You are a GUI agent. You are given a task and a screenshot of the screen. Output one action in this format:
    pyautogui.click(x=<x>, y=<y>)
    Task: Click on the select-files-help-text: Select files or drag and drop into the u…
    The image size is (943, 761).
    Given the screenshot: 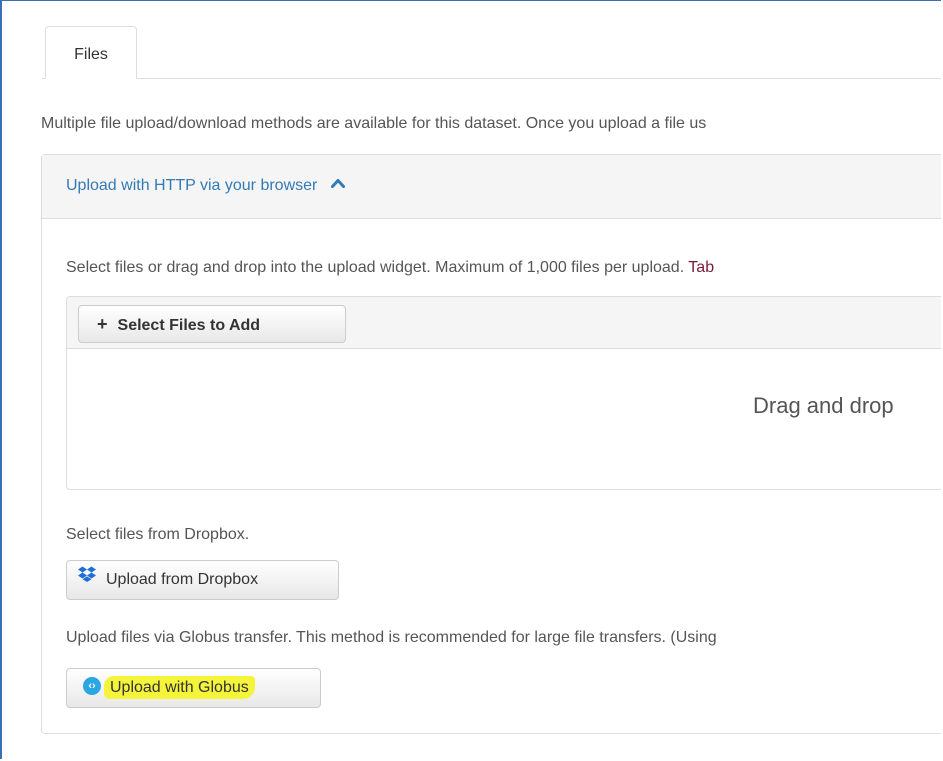 What is the action you would take?
    pyautogui.click(x=375, y=267)
    